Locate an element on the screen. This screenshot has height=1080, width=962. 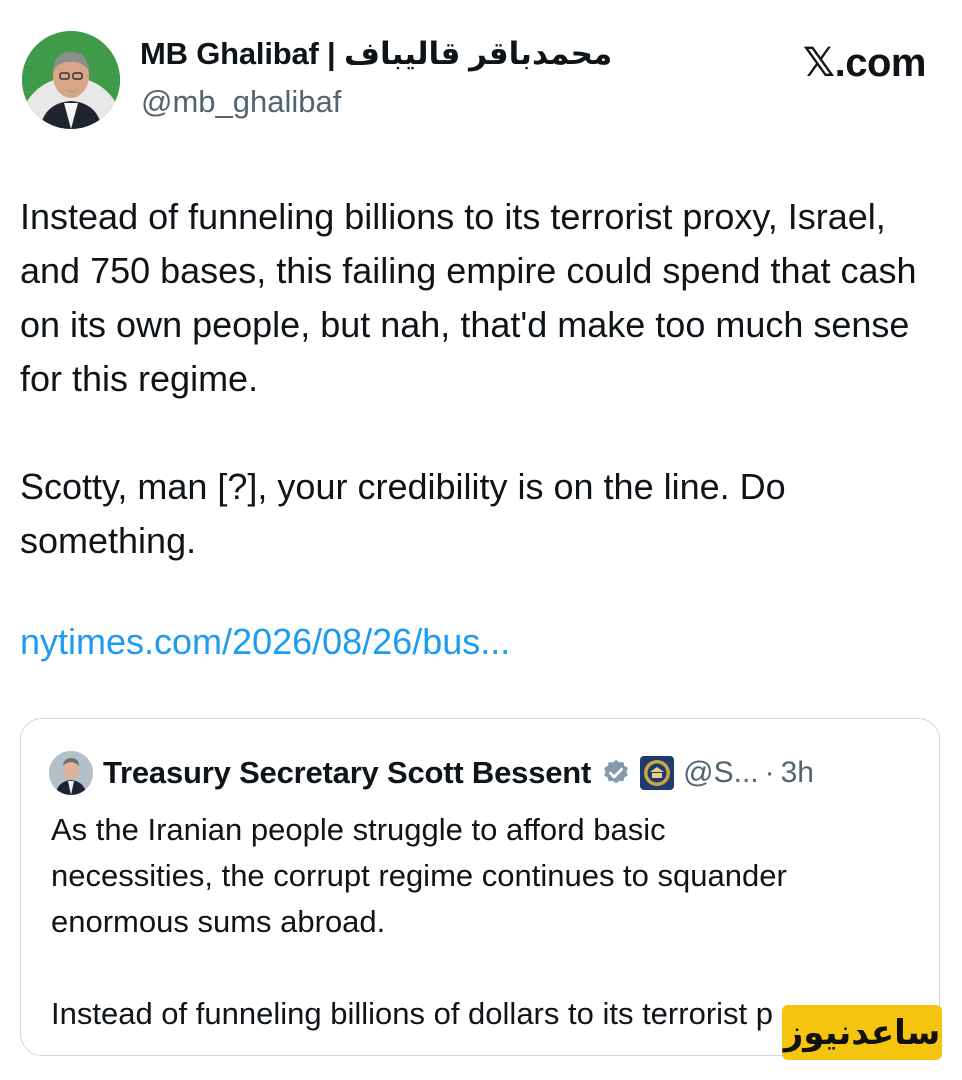
verified-badge-icon is located at coordinates (616, 771).